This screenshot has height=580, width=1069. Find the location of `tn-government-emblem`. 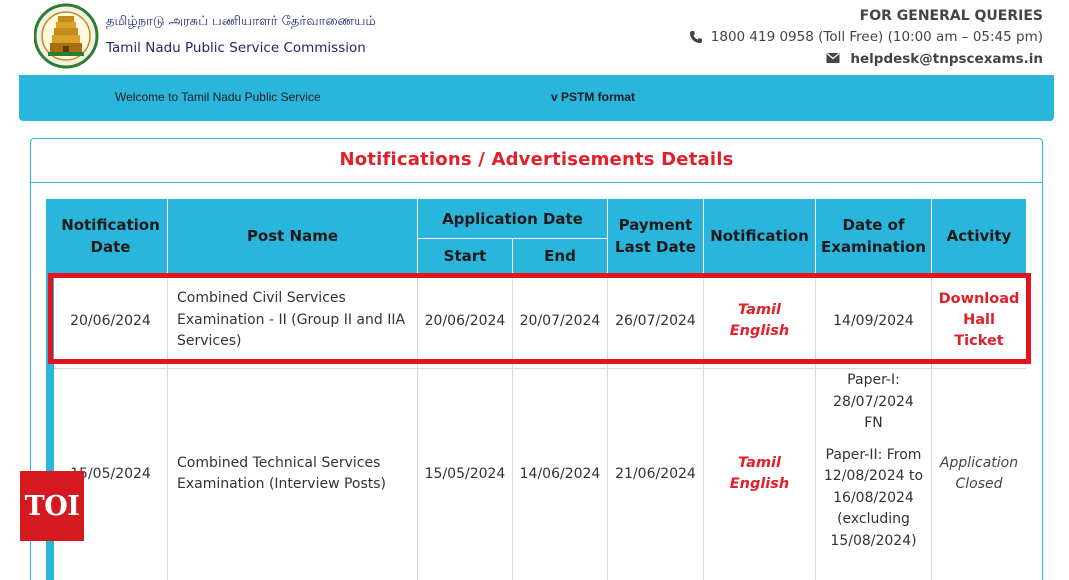

tn-government-emblem is located at coordinates (66, 36).